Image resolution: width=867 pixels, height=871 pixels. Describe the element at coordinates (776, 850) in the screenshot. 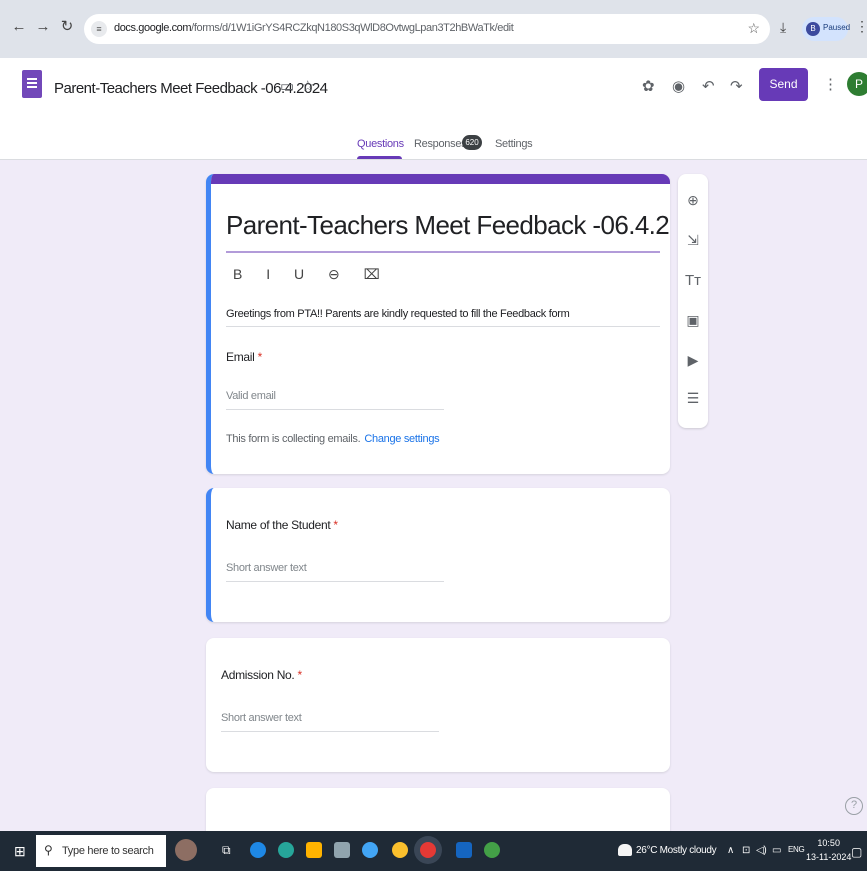

I see `display-icon: ▭` at that location.